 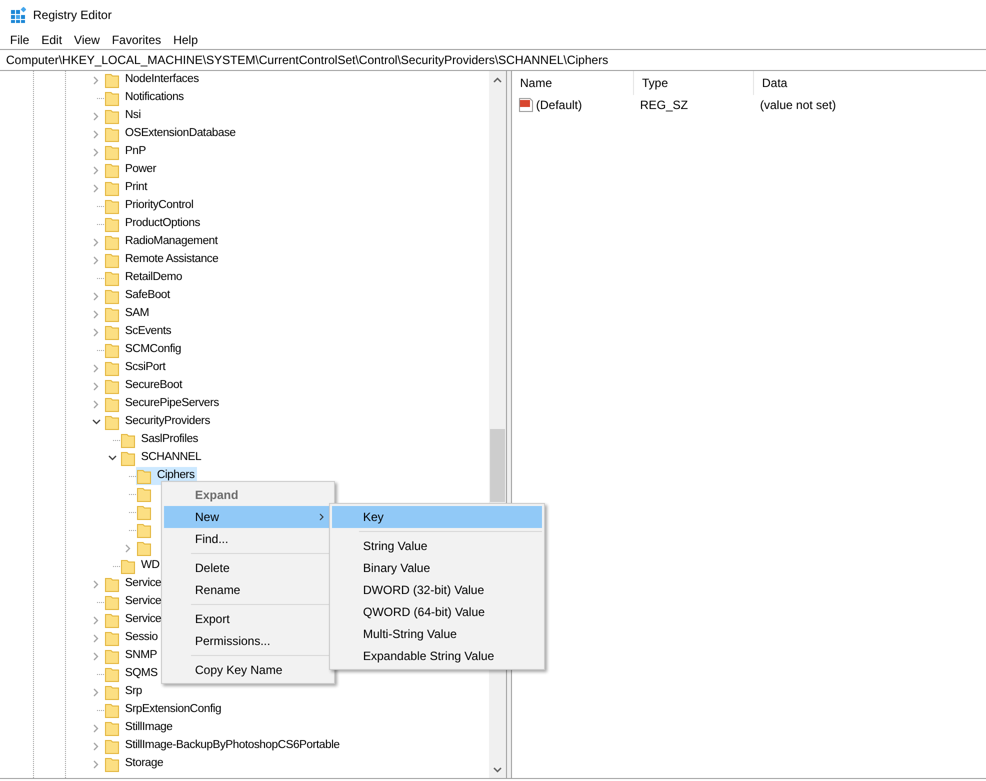 I want to click on menu-item: Expandable String Value, so click(x=437, y=656).